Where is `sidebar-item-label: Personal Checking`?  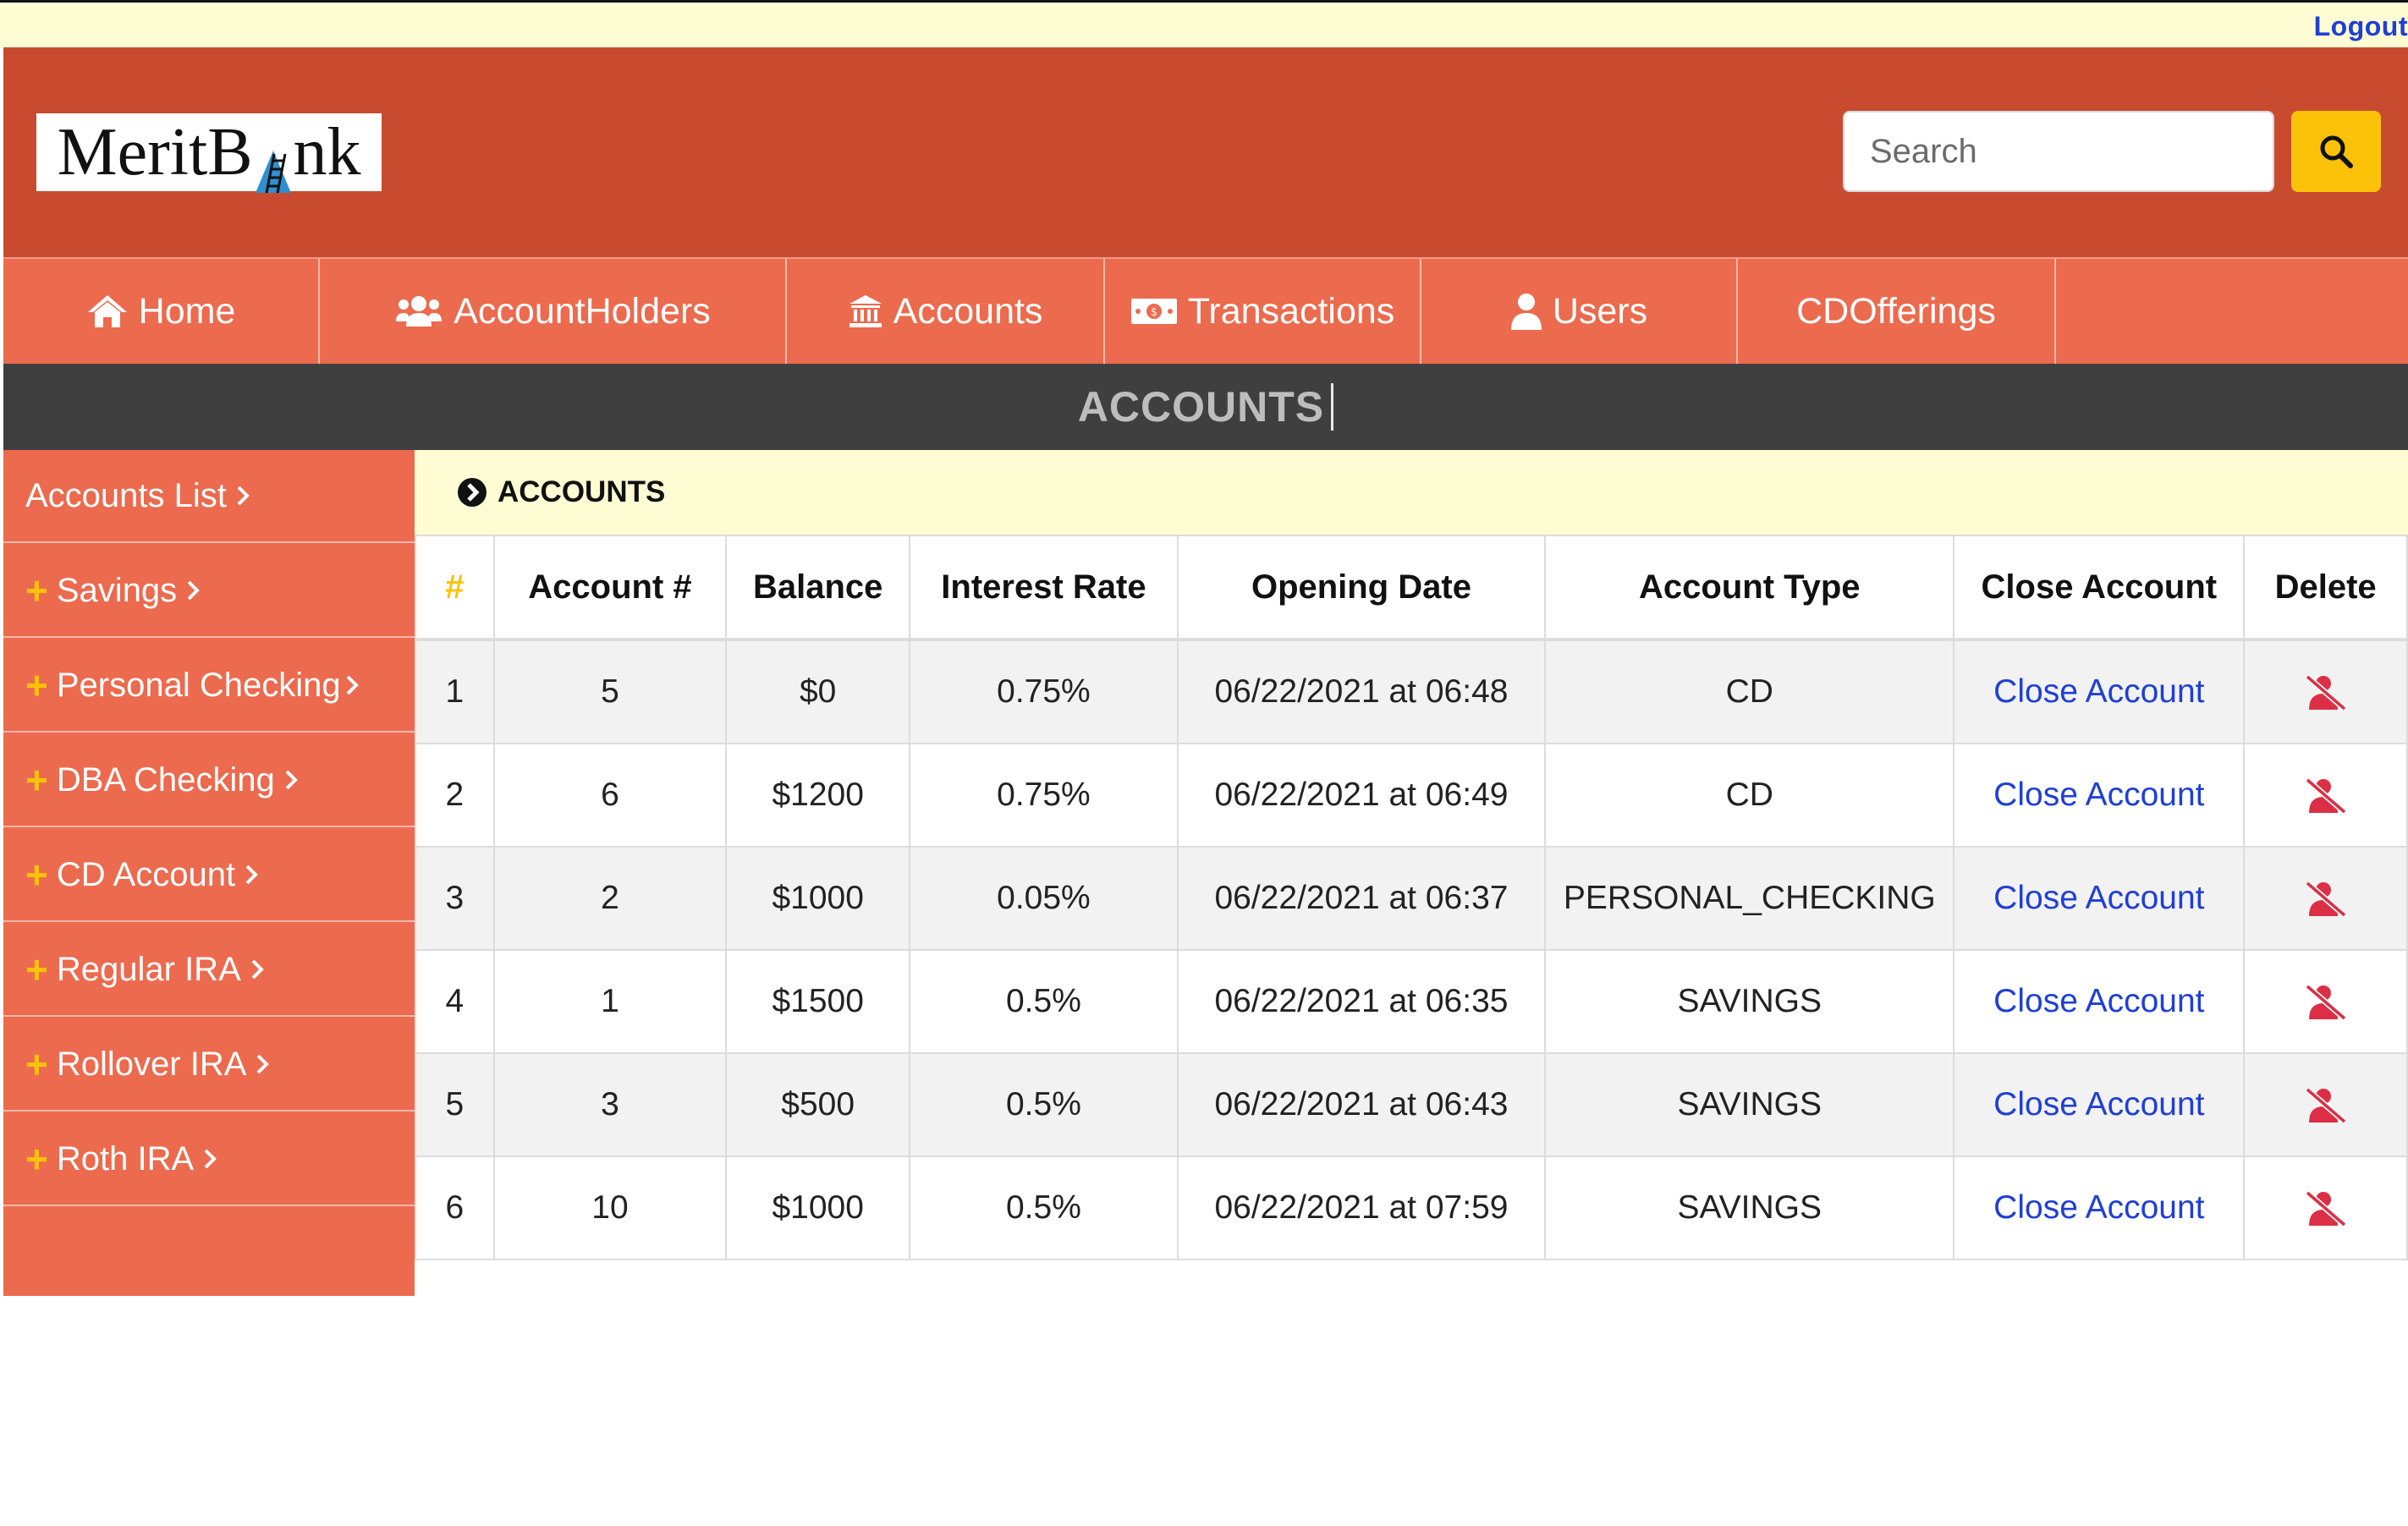
sidebar-item-label: Personal Checking is located at coordinates (198, 685).